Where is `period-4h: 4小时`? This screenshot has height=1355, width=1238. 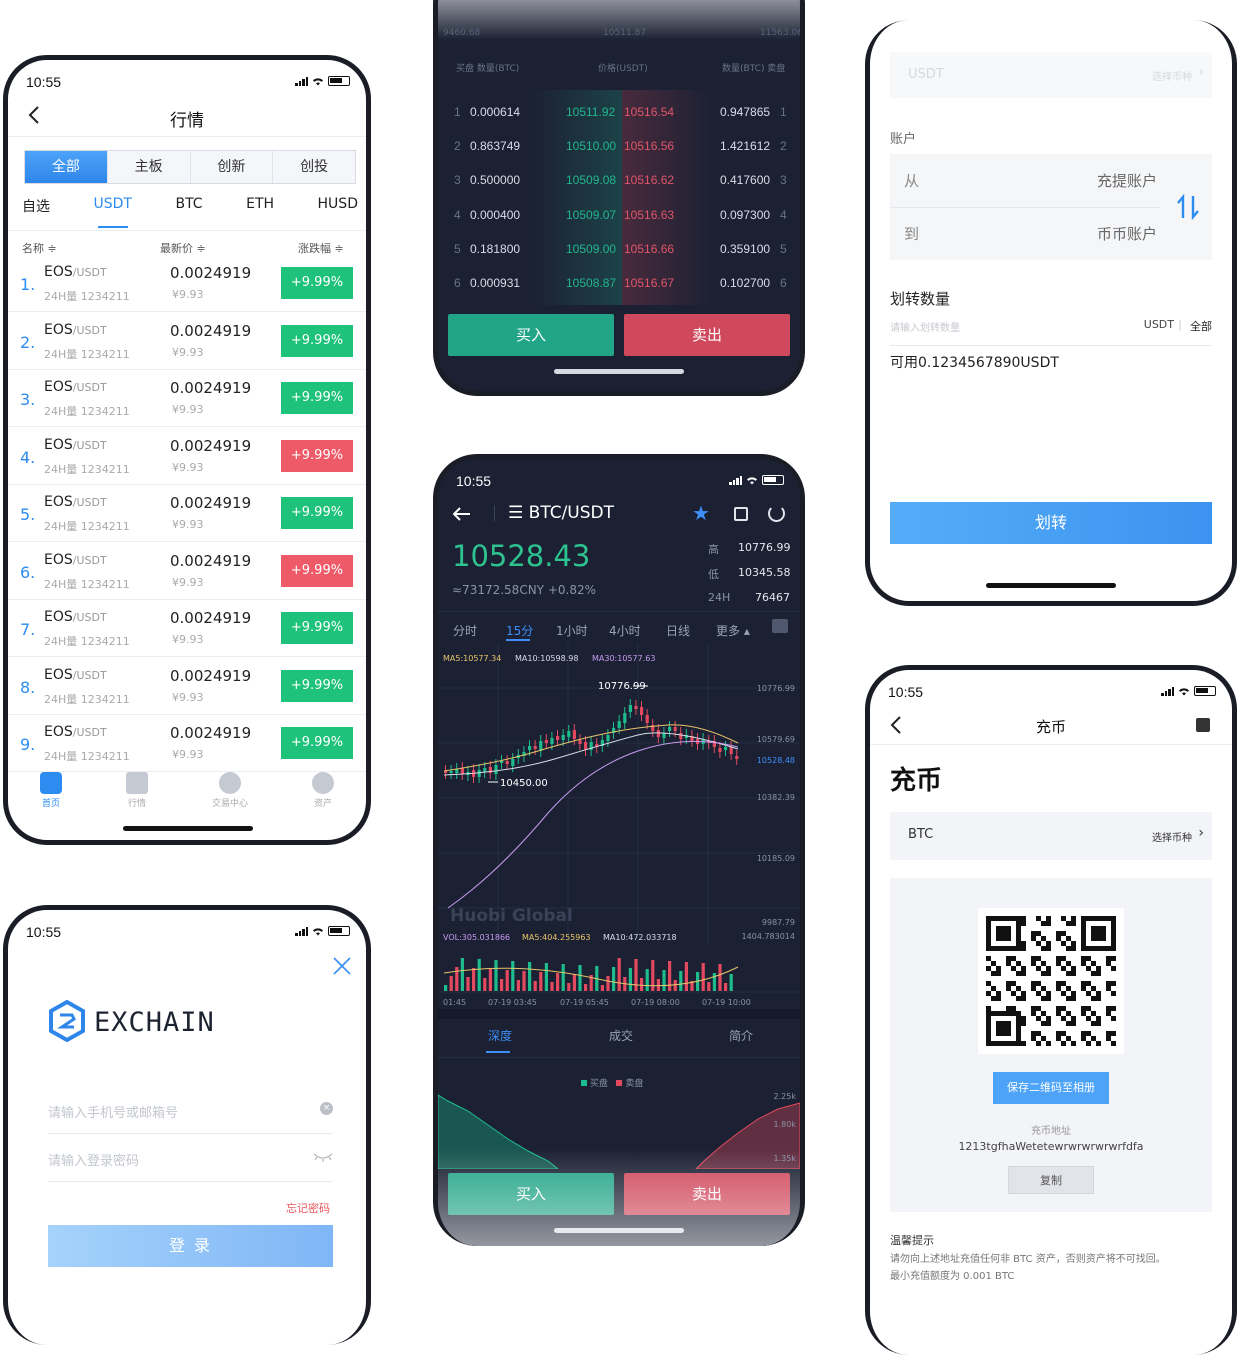 period-4h: 4小时 is located at coordinates (625, 630).